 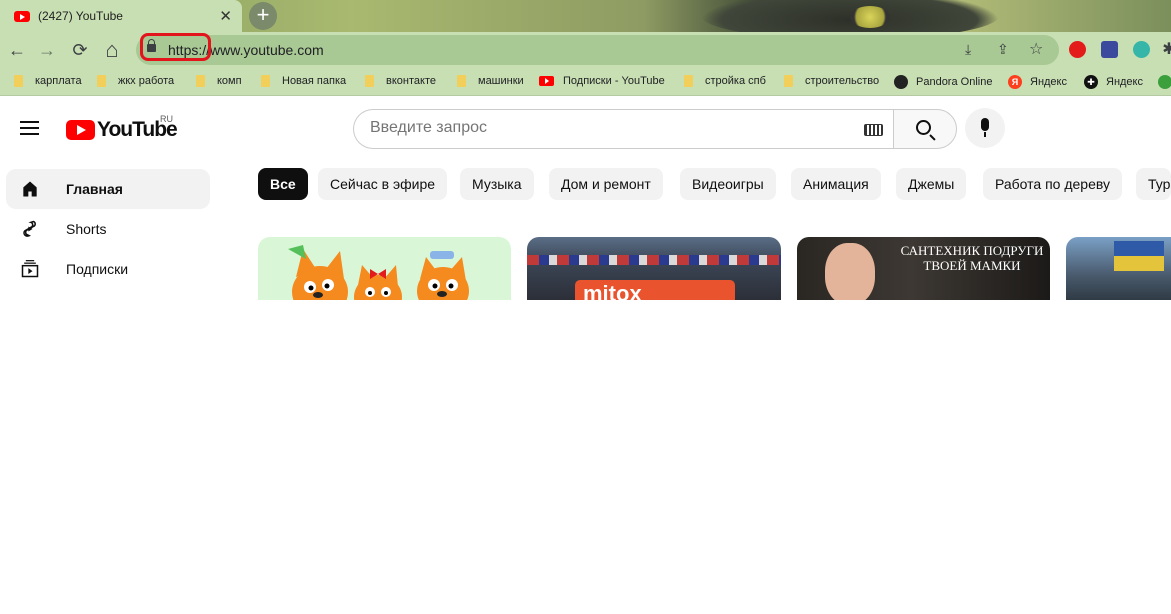 I want to click on microphone-icon, so click(x=985, y=124).